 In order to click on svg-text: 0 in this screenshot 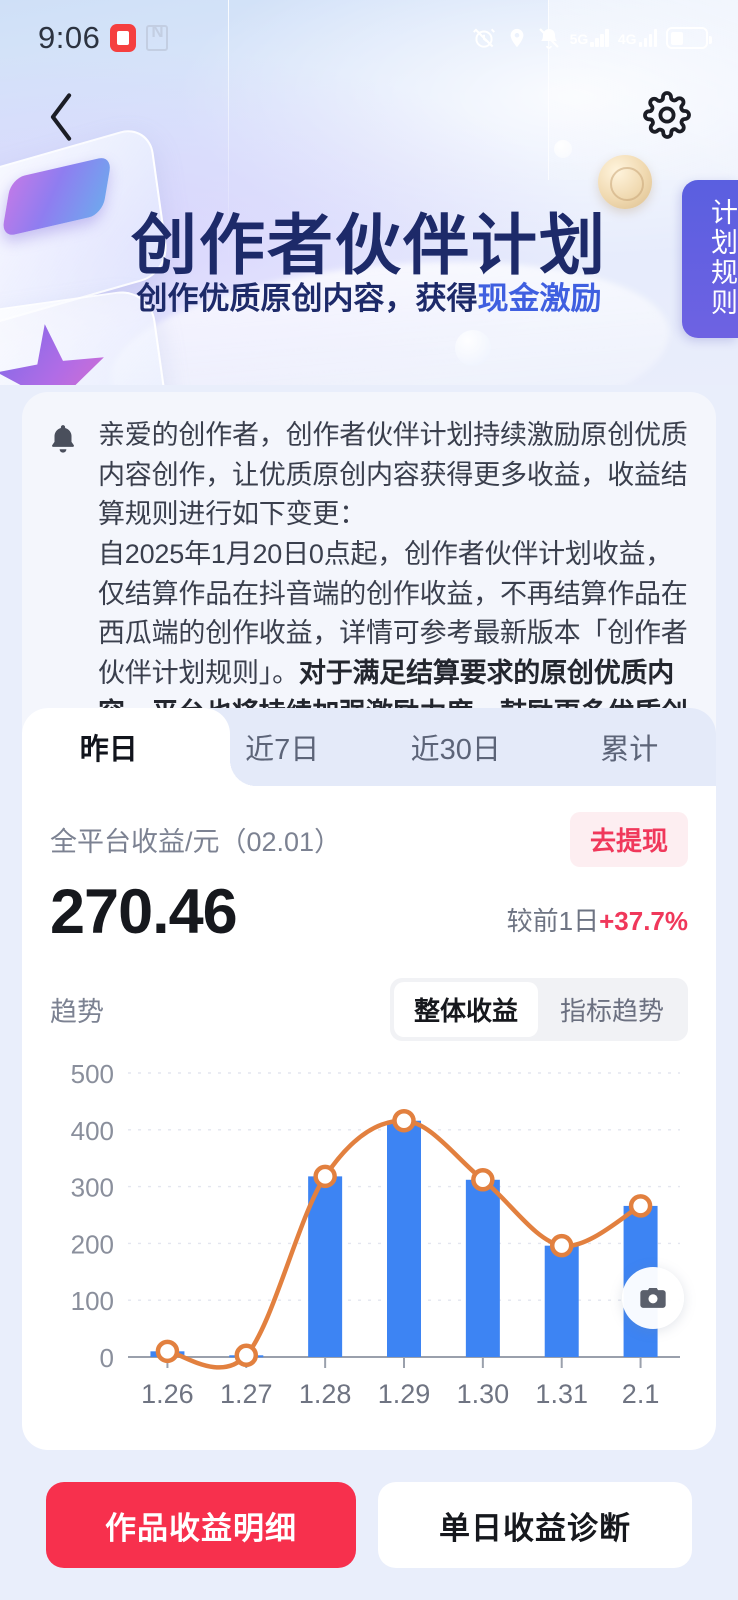, I will do `click(107, 1358)`.